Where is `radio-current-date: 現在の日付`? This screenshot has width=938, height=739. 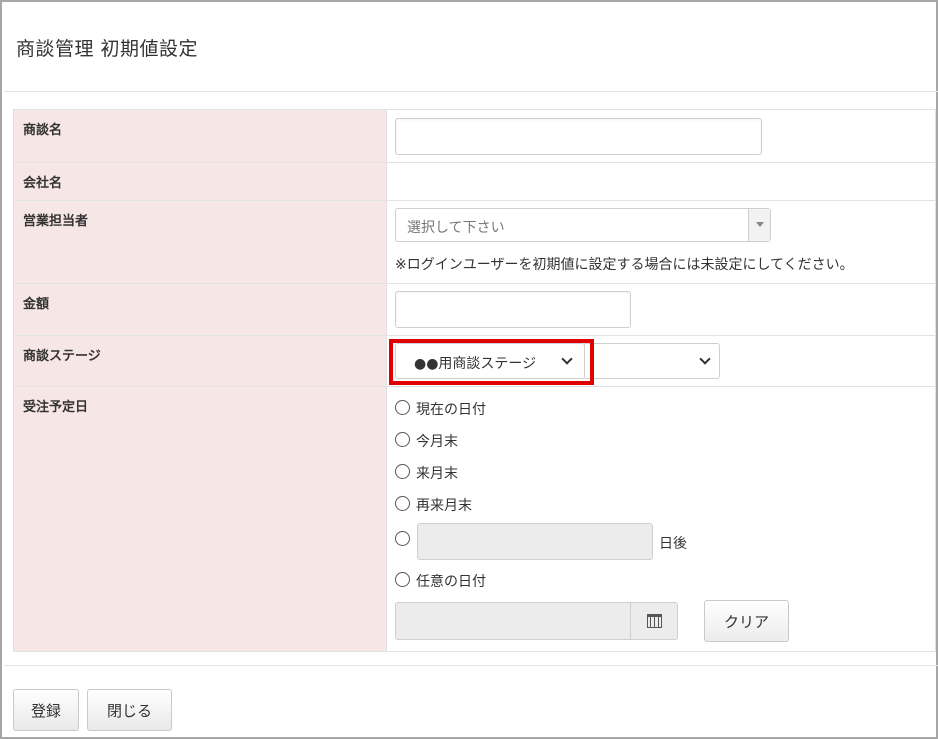
radio-current-date: 現在の日付 is located at coordinates (661, 410).